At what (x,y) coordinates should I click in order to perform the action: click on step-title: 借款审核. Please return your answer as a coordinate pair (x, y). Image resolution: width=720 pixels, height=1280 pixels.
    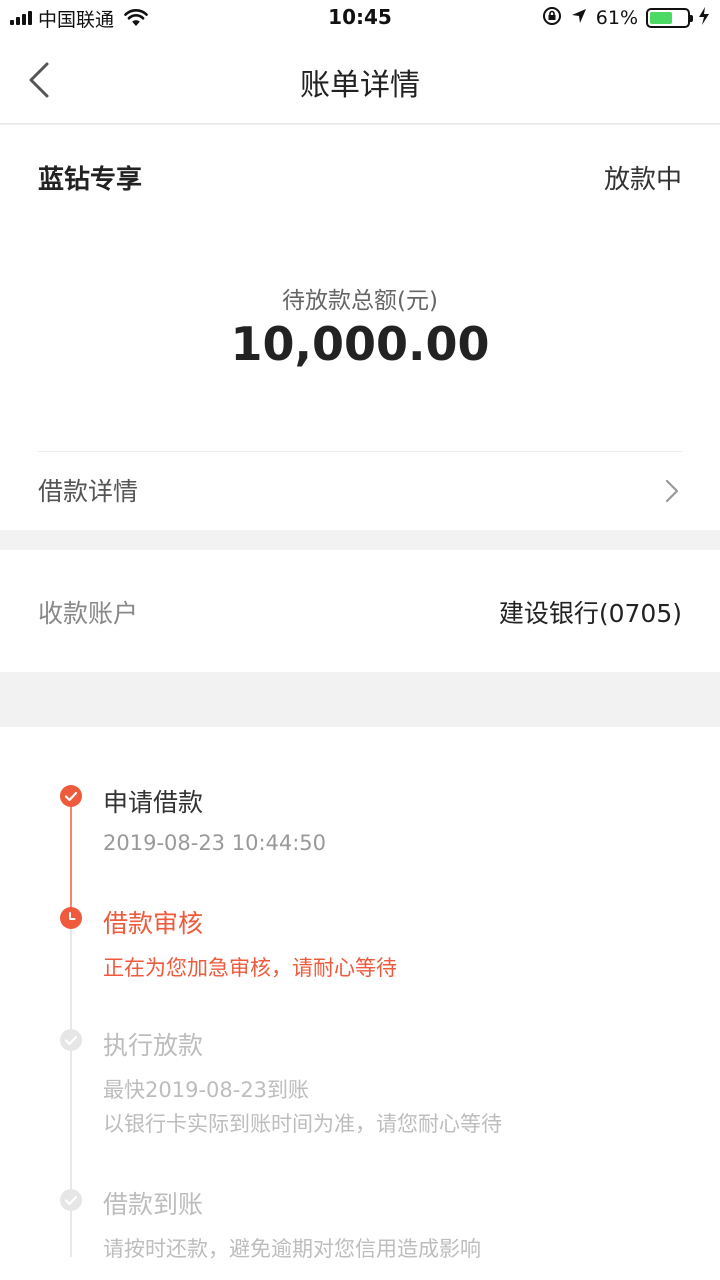
    Looking at the image, I should click on (153, 923).